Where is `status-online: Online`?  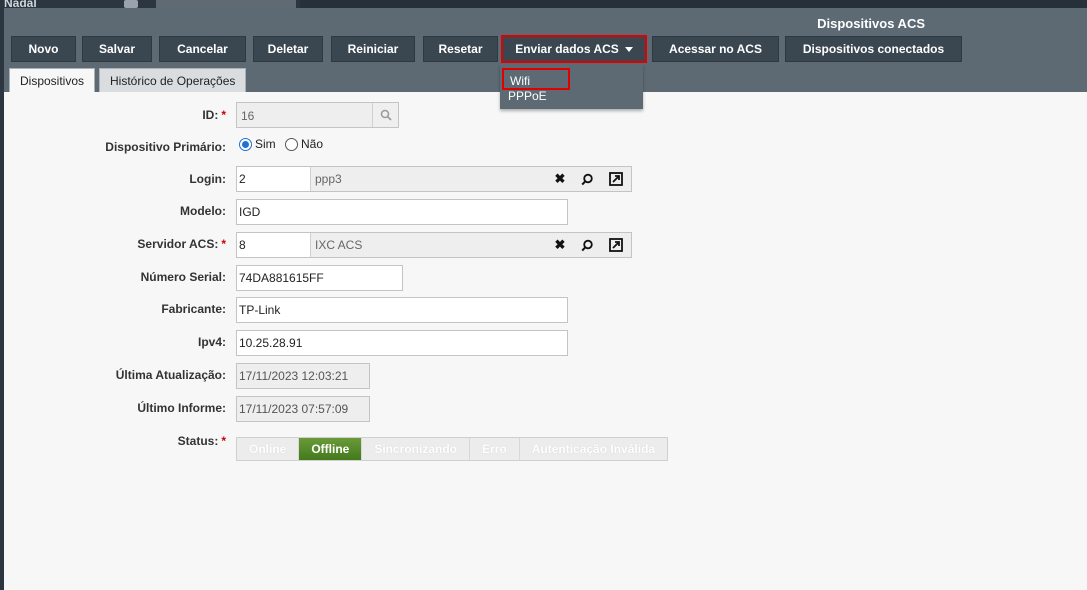 status-online: Online is located at coordinates (268, 449).